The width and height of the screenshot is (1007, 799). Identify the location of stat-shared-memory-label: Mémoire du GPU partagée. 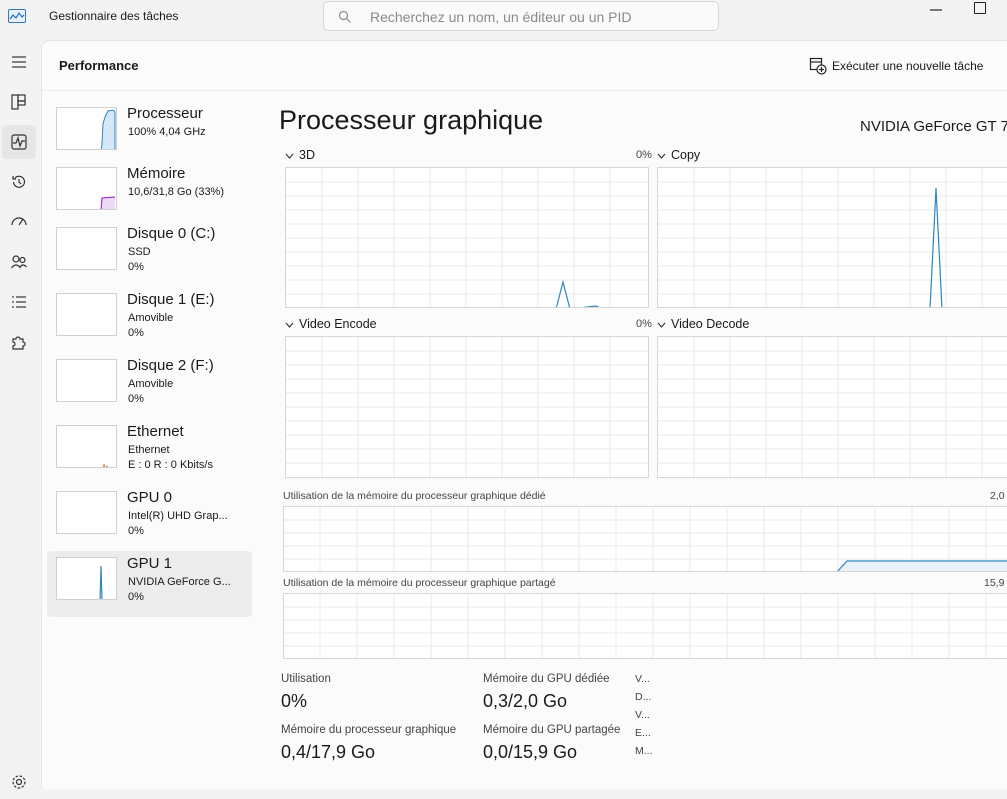
(552, 730).